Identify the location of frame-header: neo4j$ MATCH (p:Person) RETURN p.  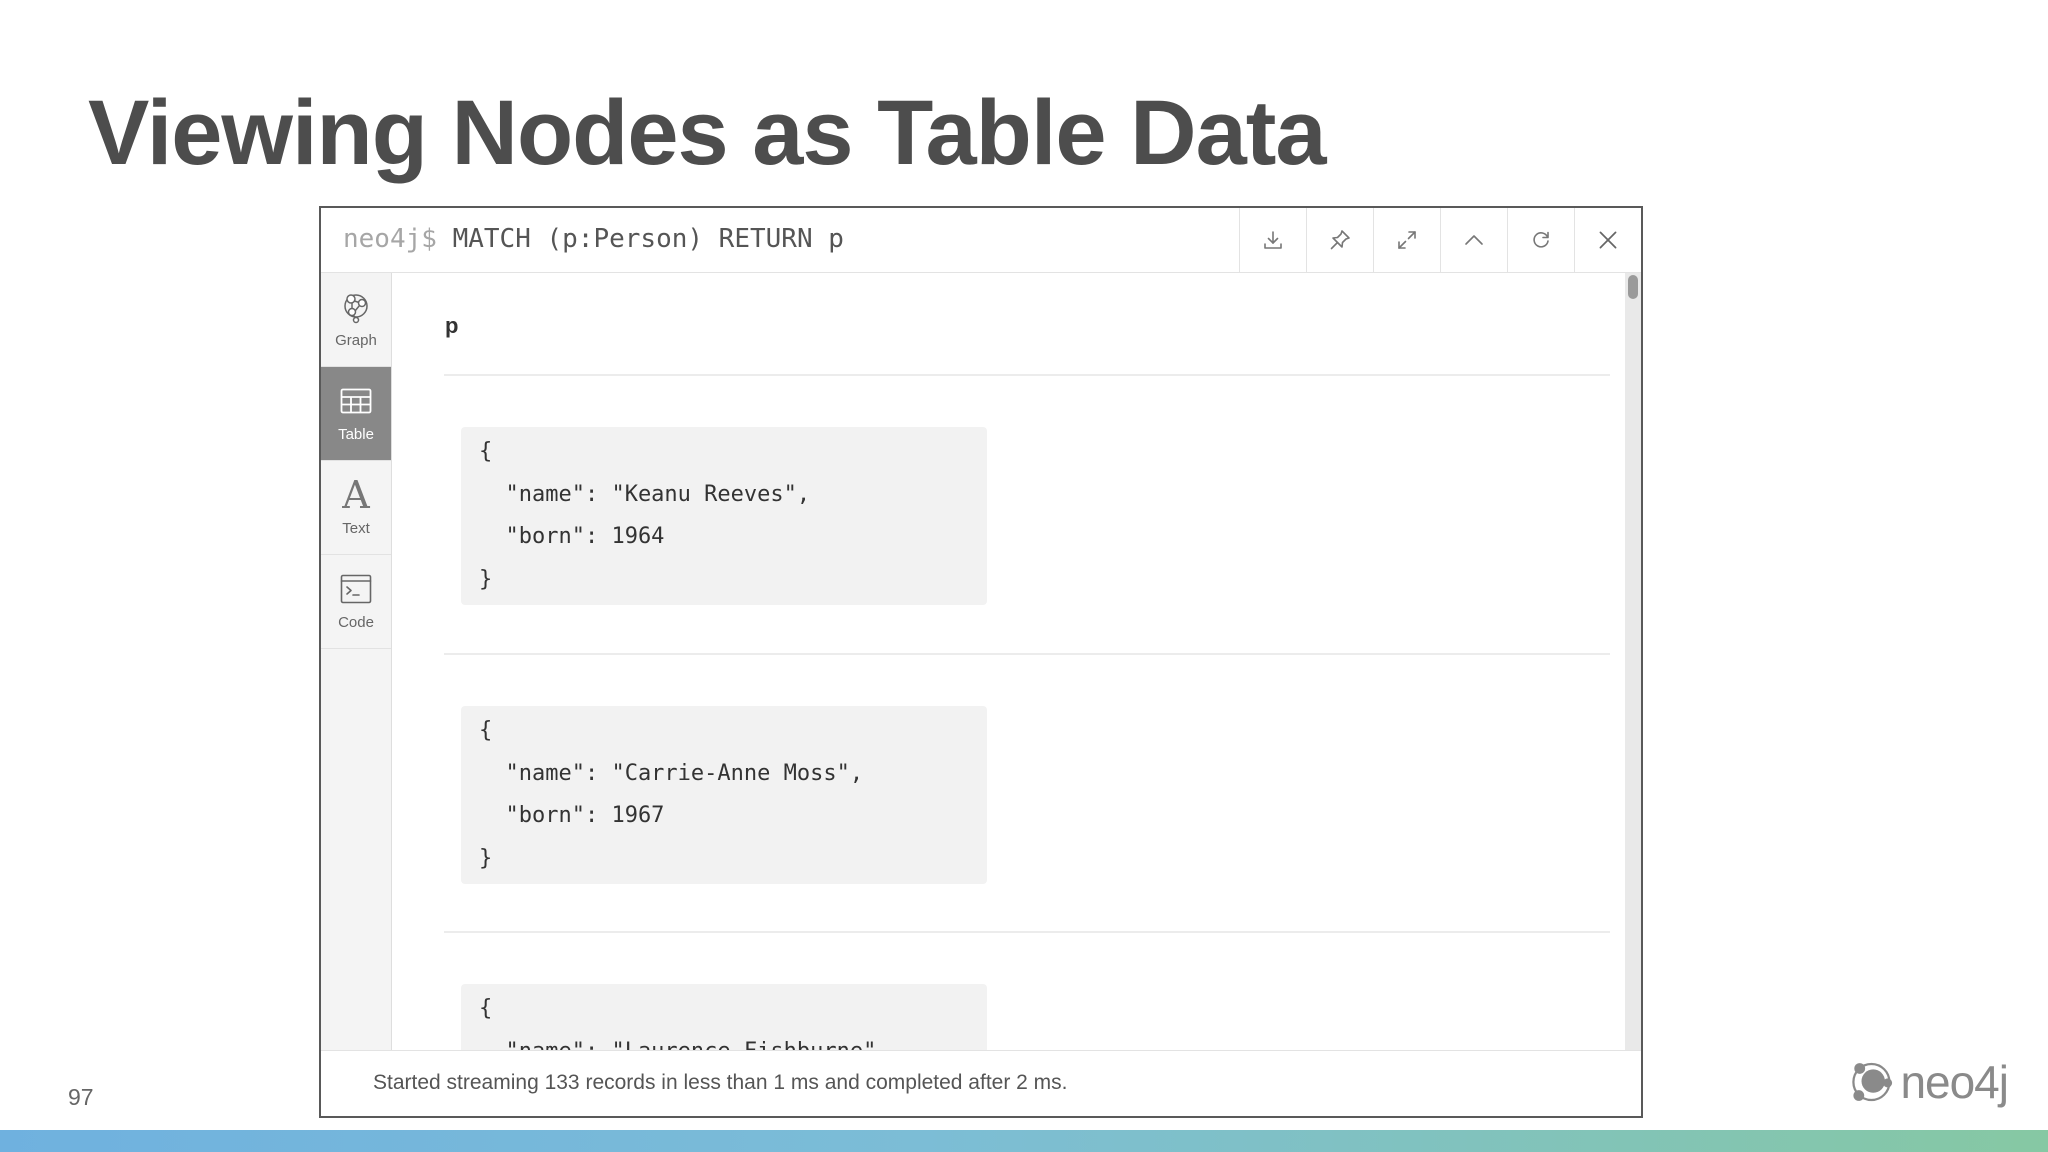
(981, 240).